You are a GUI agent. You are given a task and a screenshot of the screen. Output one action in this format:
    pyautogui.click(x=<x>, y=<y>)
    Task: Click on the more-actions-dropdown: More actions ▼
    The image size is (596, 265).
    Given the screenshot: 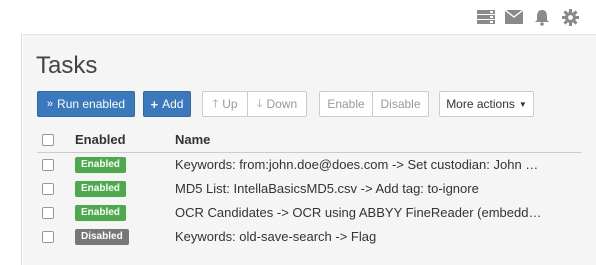 What is the action you would take?
    pyautogui.click(x=486, y=104)
    